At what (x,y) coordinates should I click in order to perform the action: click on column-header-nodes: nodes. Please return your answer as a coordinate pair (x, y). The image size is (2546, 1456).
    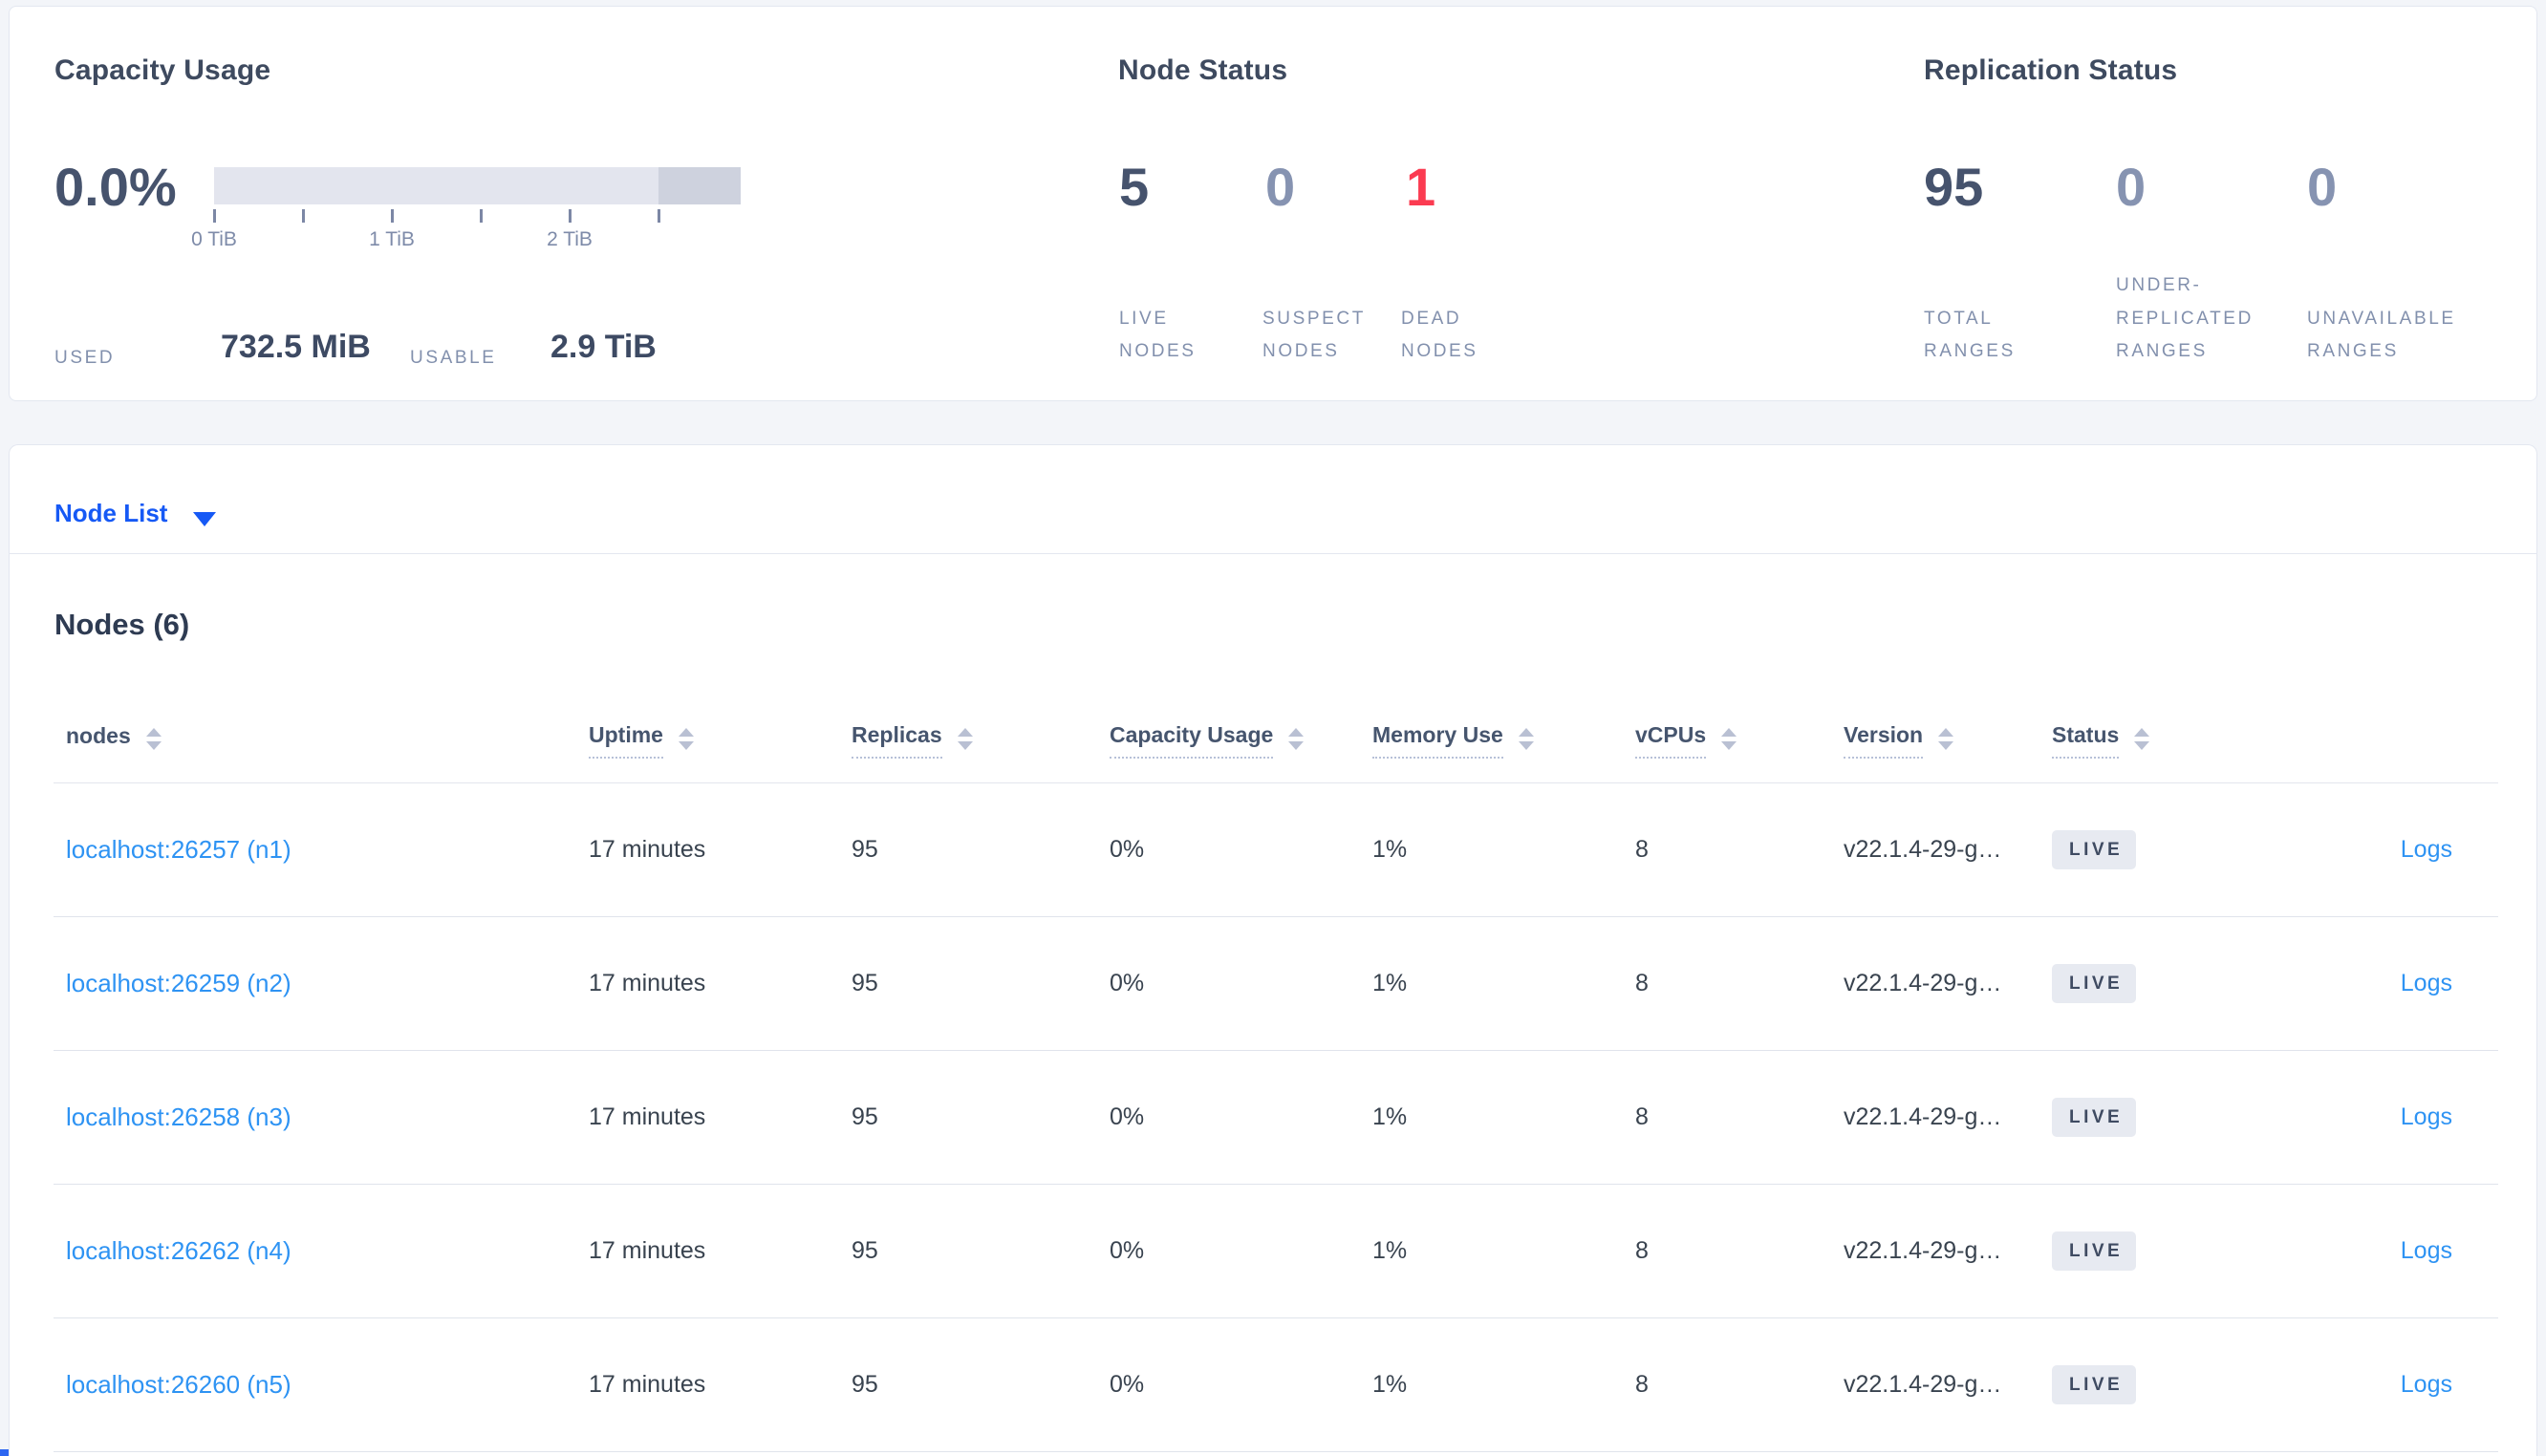
    Looking at the image, I should click on (327, 741).